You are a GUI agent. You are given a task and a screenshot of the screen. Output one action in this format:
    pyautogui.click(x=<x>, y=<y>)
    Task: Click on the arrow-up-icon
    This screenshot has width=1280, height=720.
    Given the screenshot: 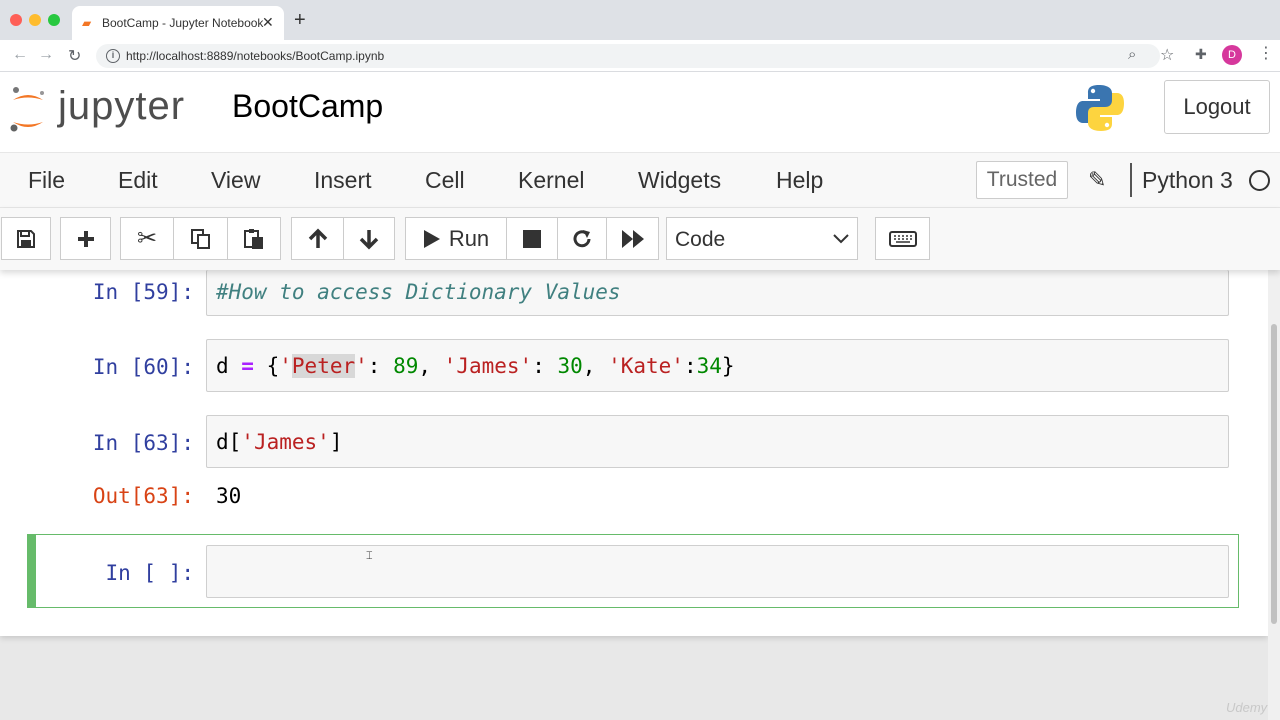 What is the action you would take?
    pyautogui.click(x=317, y=238)
    